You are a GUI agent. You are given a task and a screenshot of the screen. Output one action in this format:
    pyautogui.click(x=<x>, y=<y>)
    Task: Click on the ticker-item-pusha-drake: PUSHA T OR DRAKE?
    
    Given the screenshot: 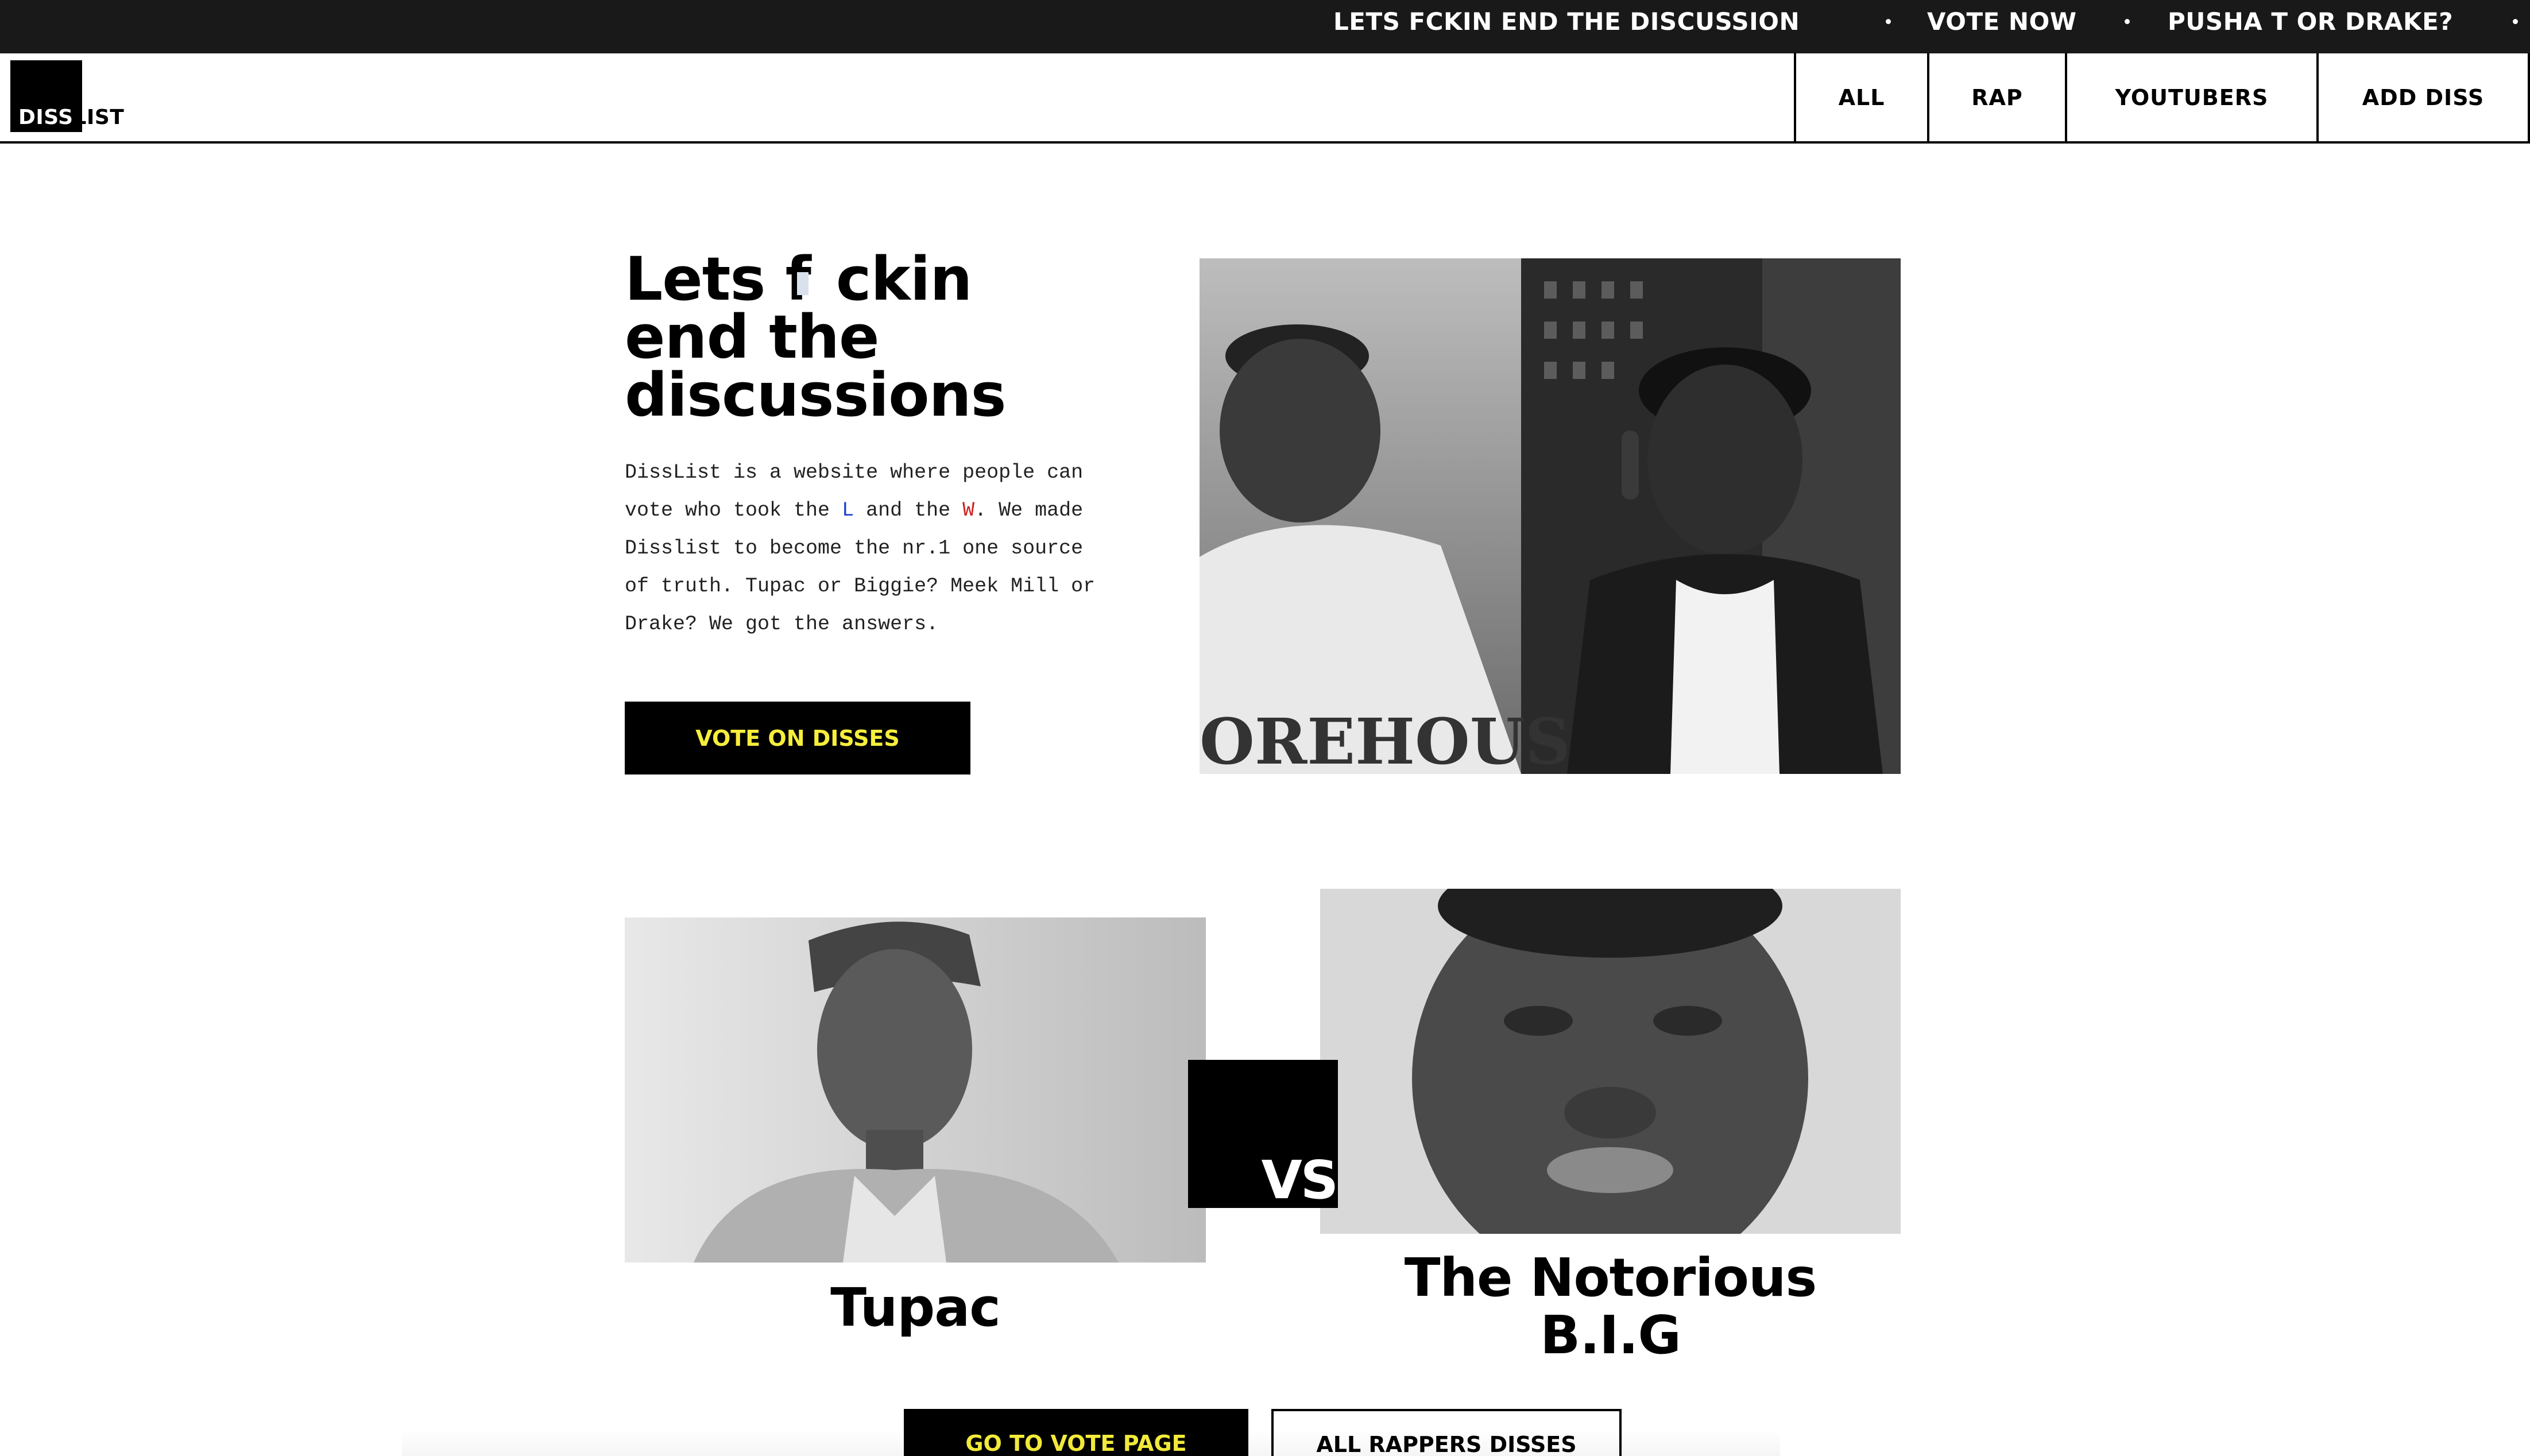 What is the action you would take?
    pyautogui.click(x=2310, y=26)
    